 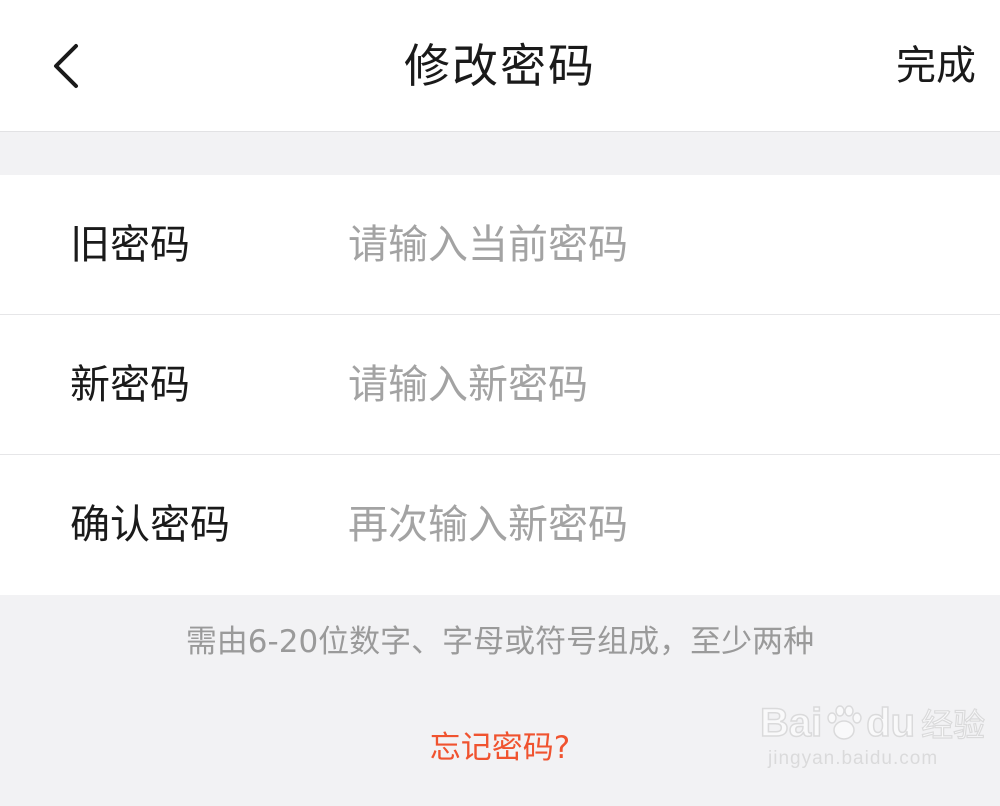 I want to click on baidu-jingyan-watermark: Bai du 经验 jingyan.baidu.com, so click(x=874, y=746).